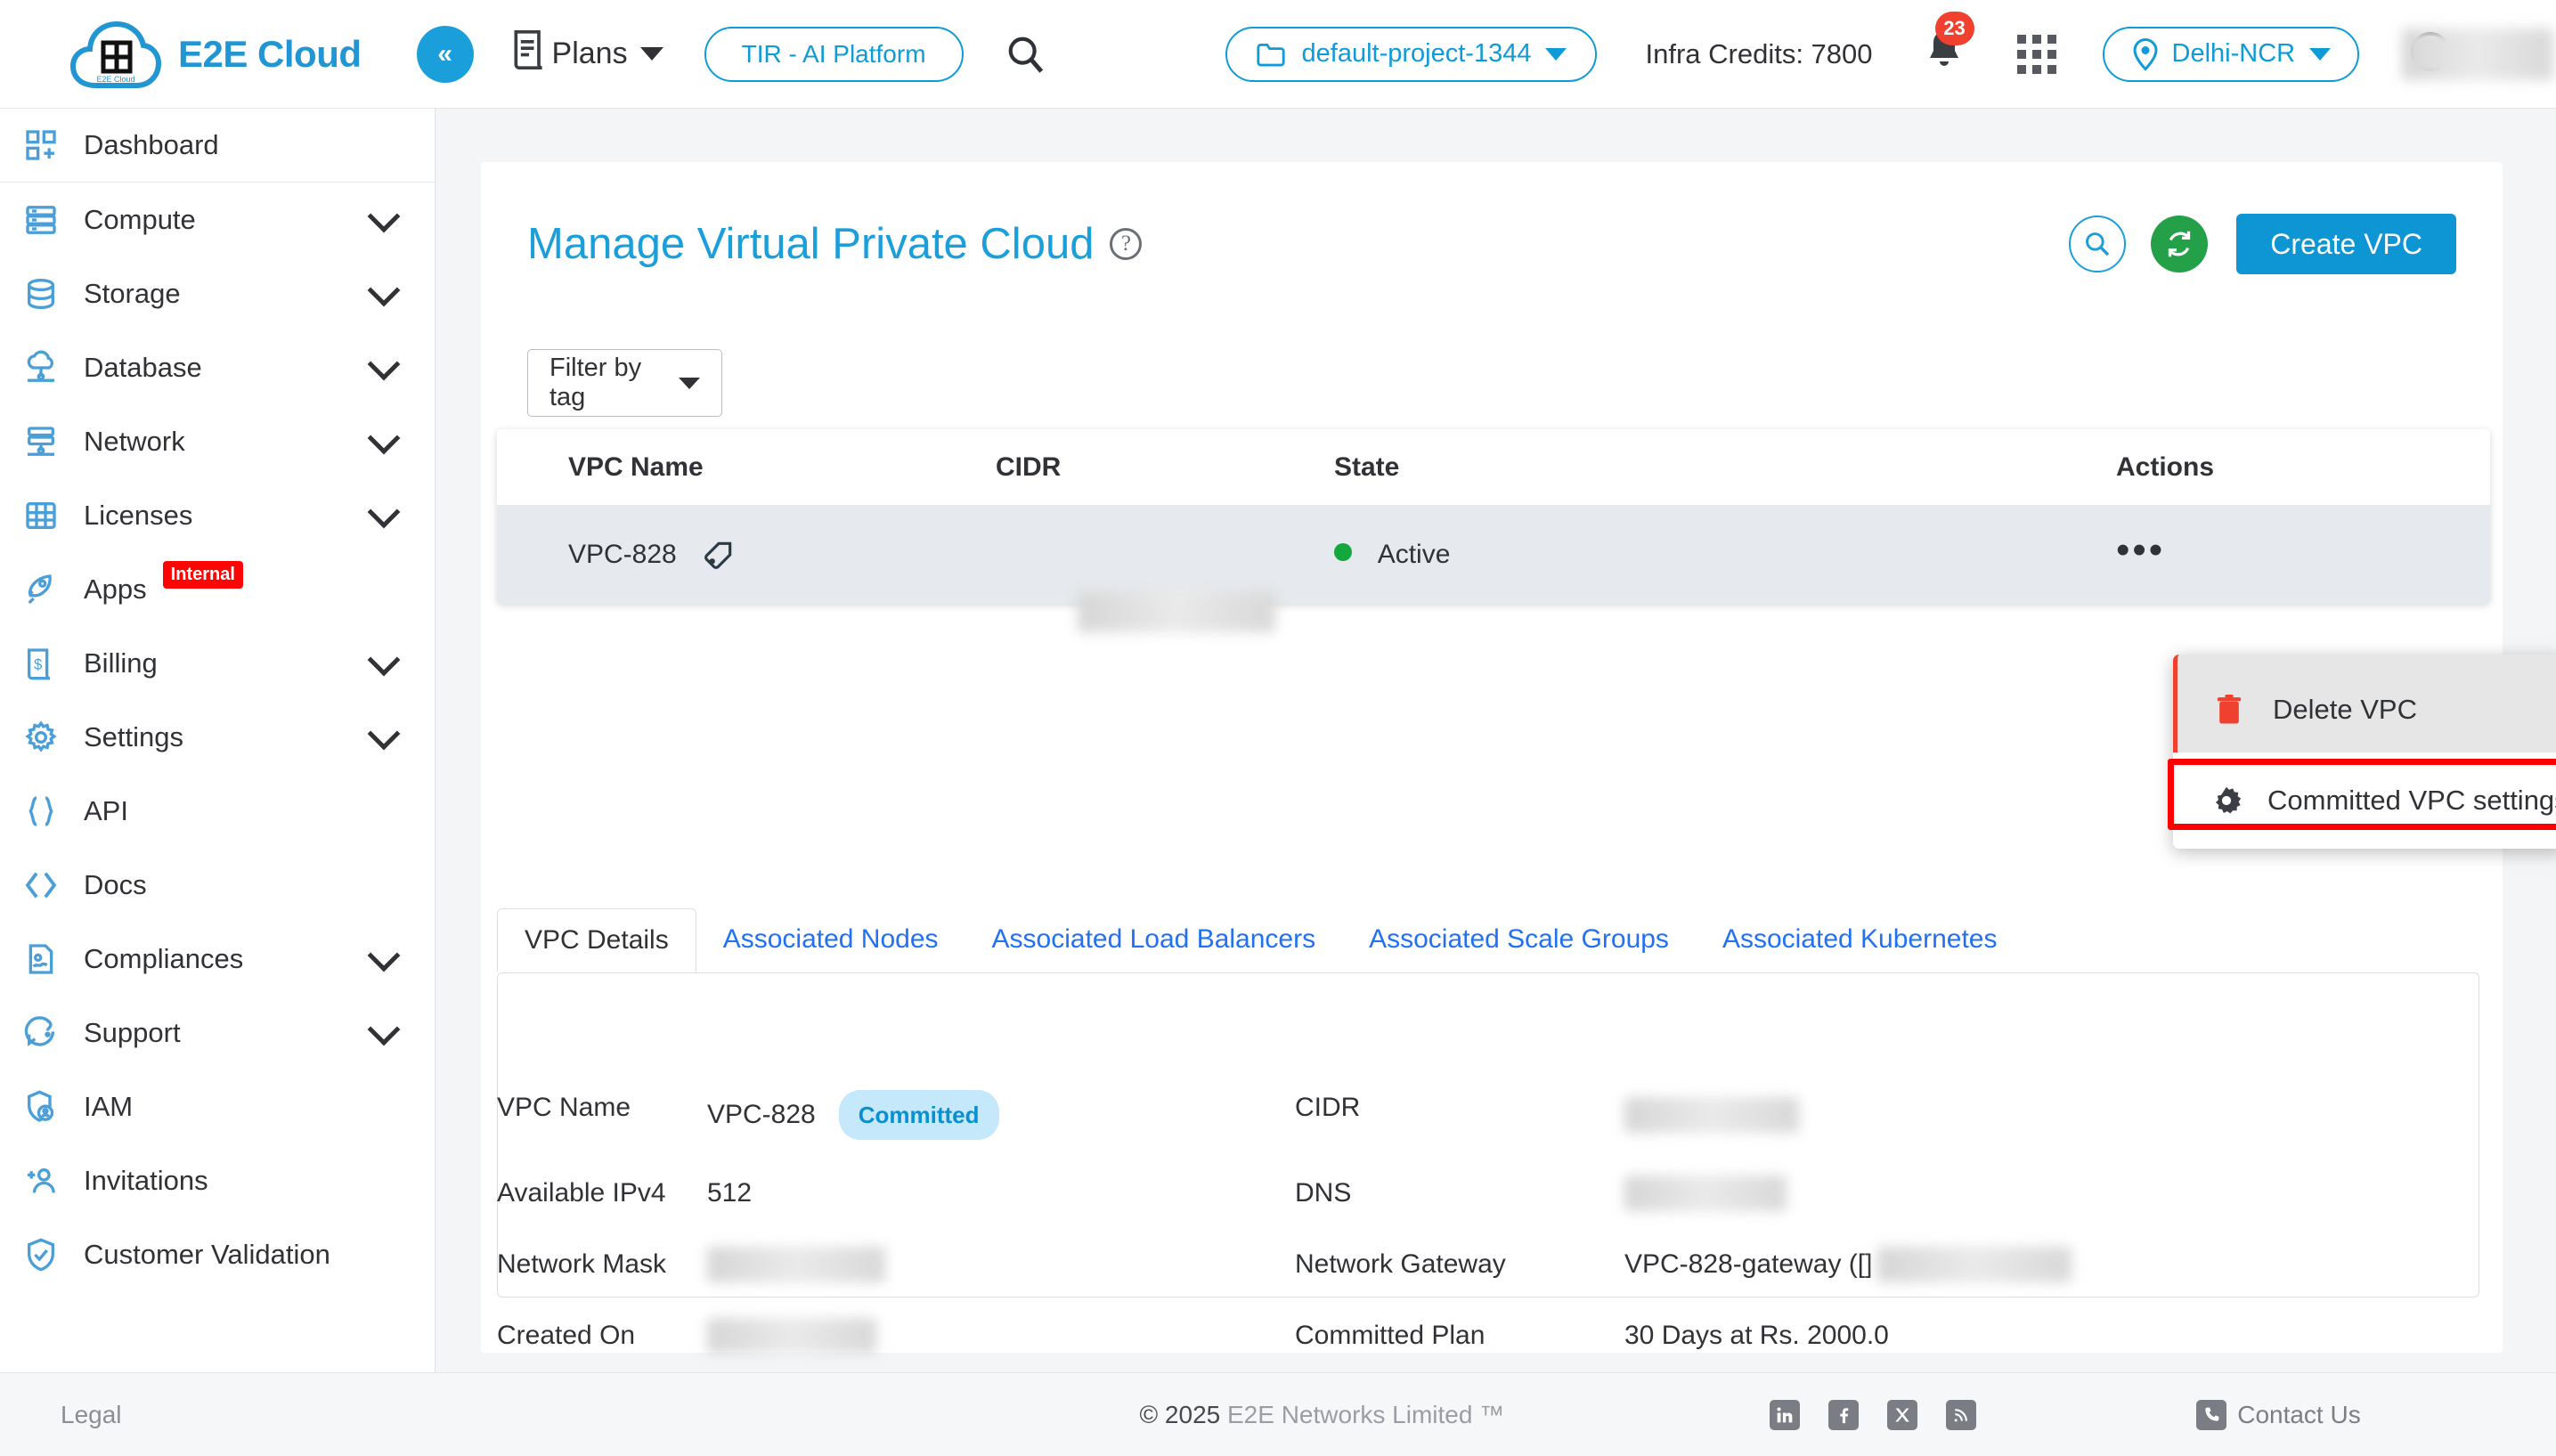 Image resolution: width=2556 pixels, height=1456 pixels. Describe the element at coordinates (217, 441) in the screenshot. I see `sidebar-item-network: Network` at that location.